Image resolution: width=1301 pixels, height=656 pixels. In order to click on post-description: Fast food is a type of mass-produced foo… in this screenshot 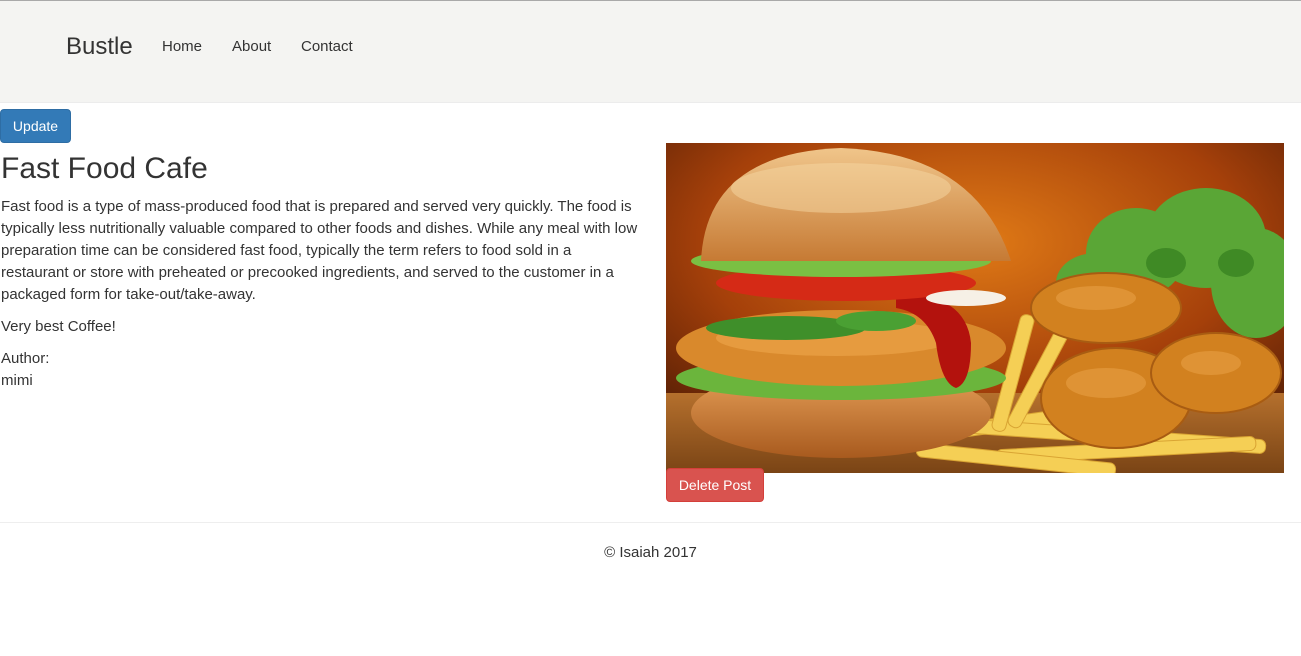, I will do `click(319, 250)`.